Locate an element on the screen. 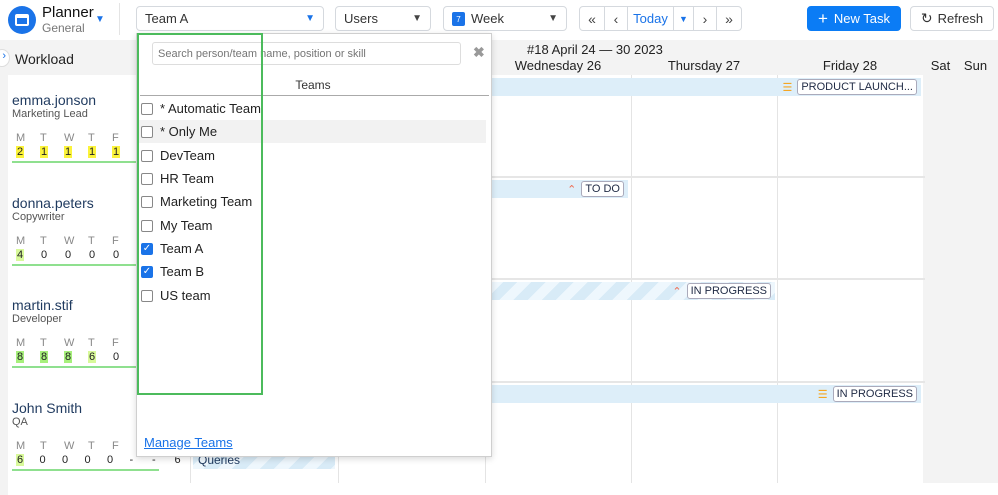 The width and height of the screenshot is (998, 495). today-dropdown-icon: ▼ is located at coordinates (684, 18).